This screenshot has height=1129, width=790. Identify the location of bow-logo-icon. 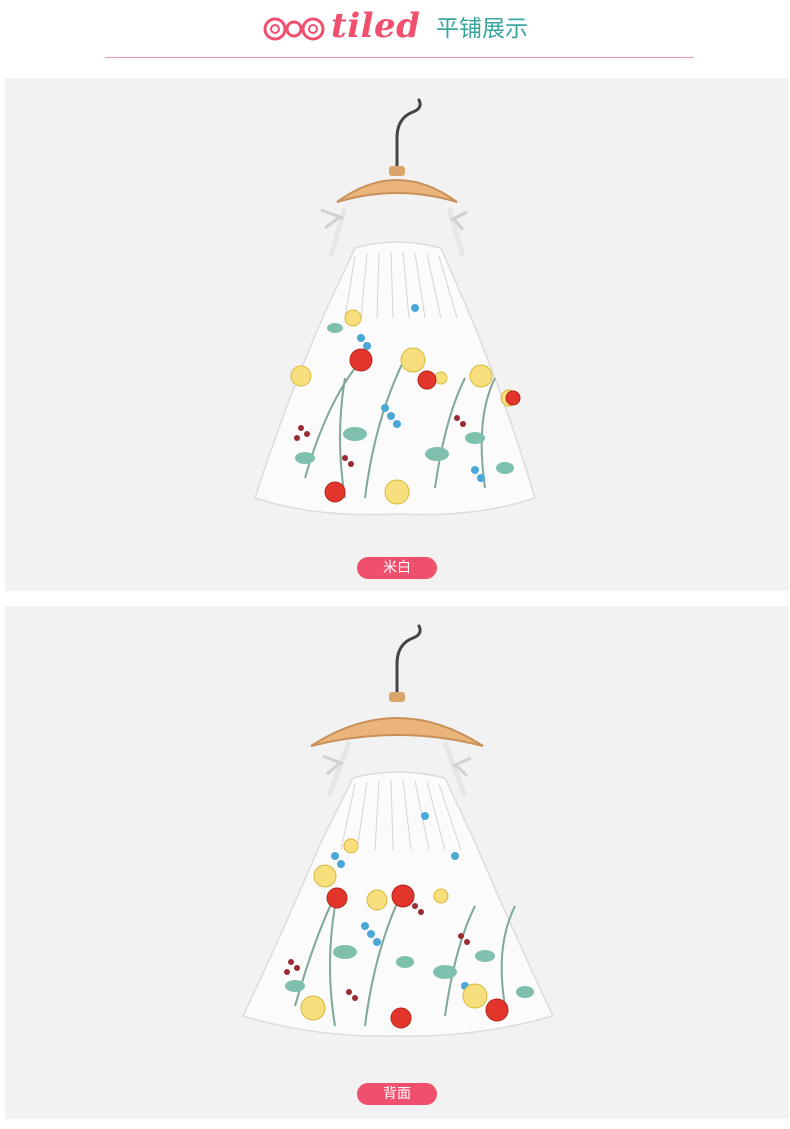
(294, 29).